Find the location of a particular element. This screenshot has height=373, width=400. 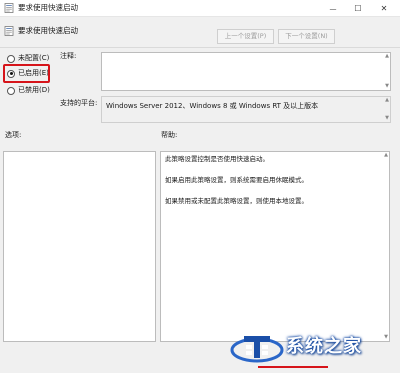

highlight-annotation is located at coordinates (26, 73).